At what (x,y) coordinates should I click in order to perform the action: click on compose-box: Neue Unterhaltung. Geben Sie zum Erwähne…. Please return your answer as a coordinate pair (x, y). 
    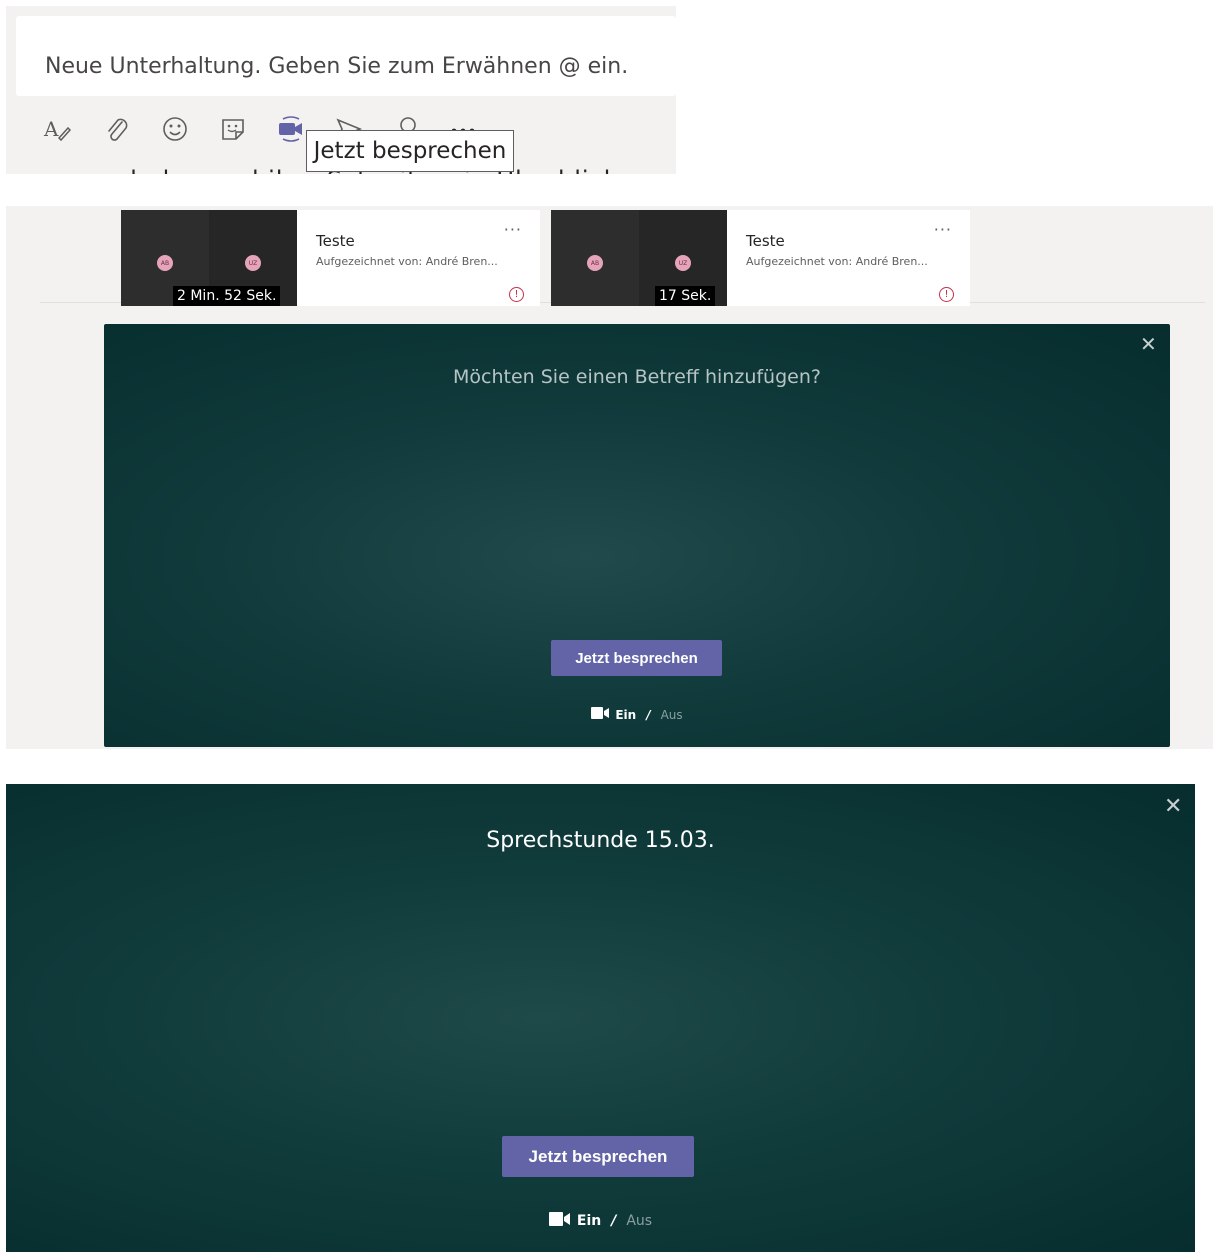
    Looking at the image, I should click on (346, 56).